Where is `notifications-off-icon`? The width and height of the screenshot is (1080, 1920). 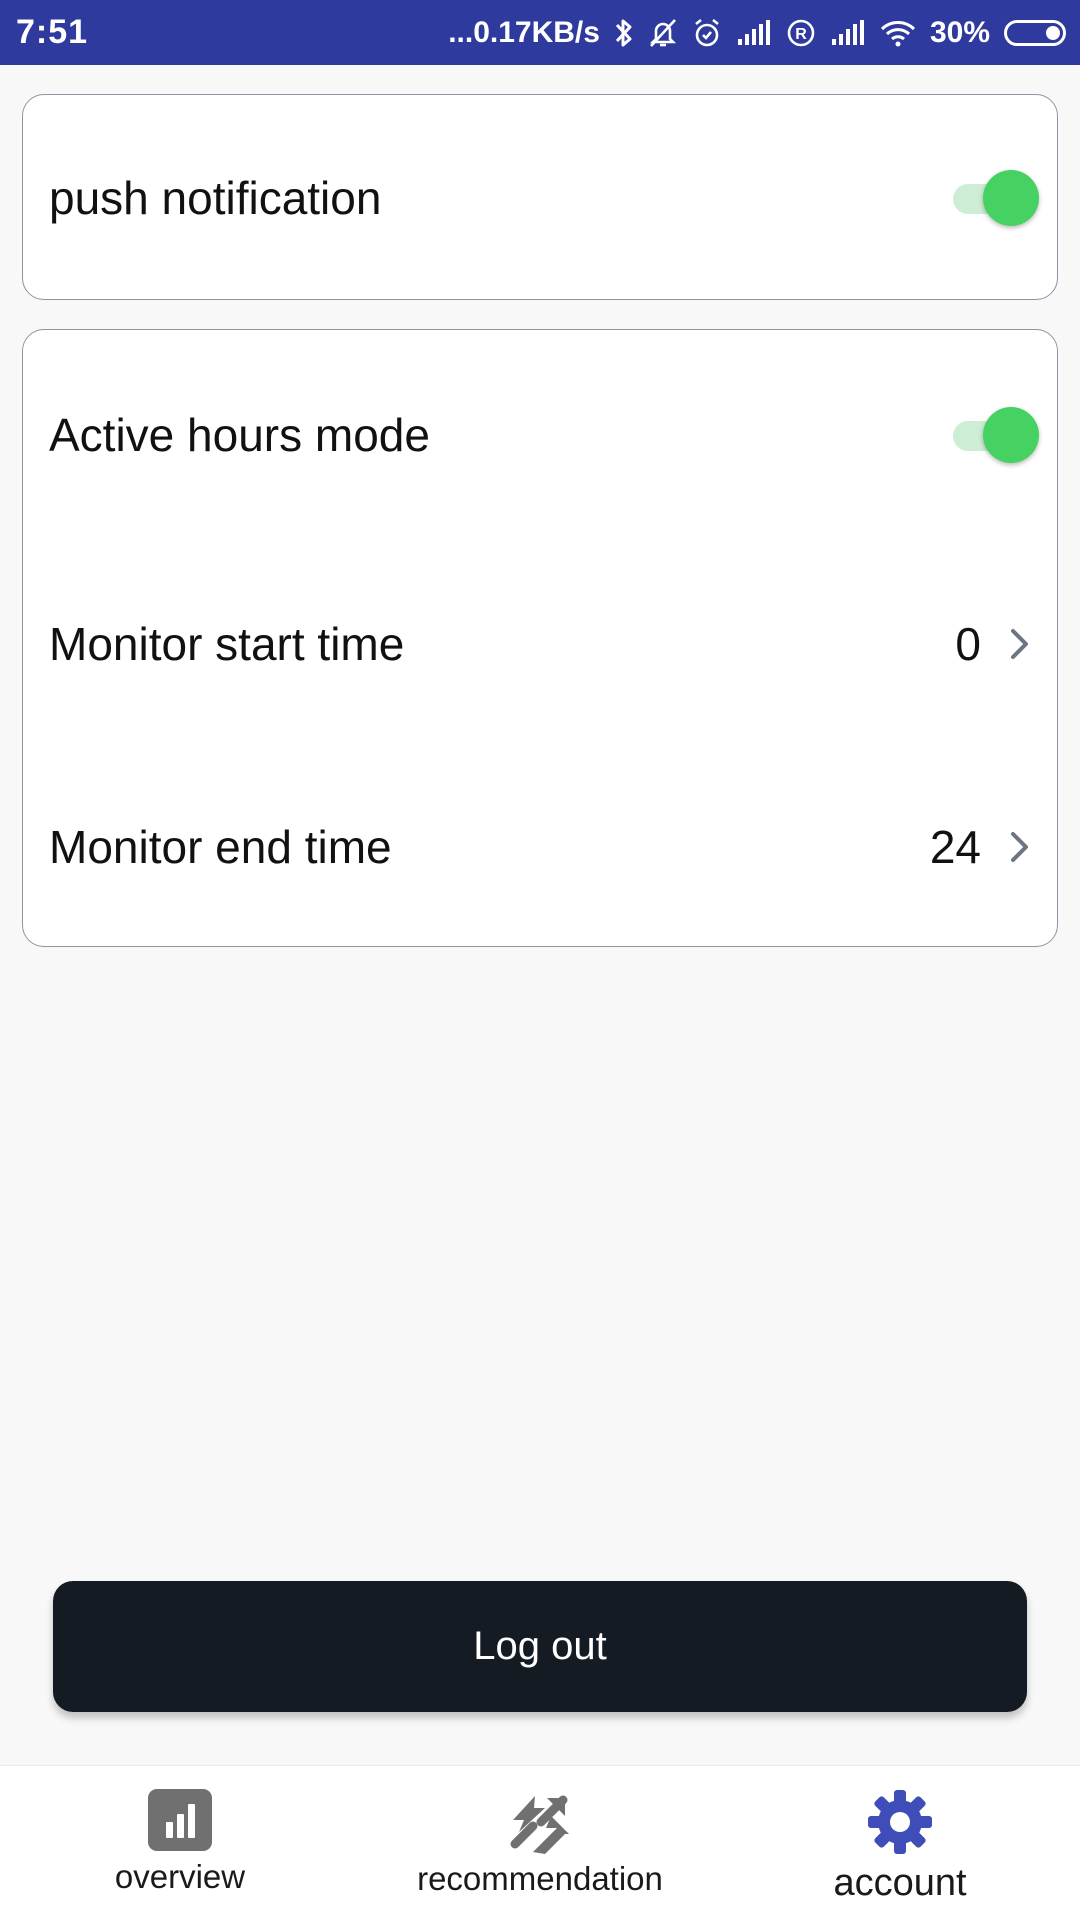 notifications-off-icon is located at coordinates (663, 32).